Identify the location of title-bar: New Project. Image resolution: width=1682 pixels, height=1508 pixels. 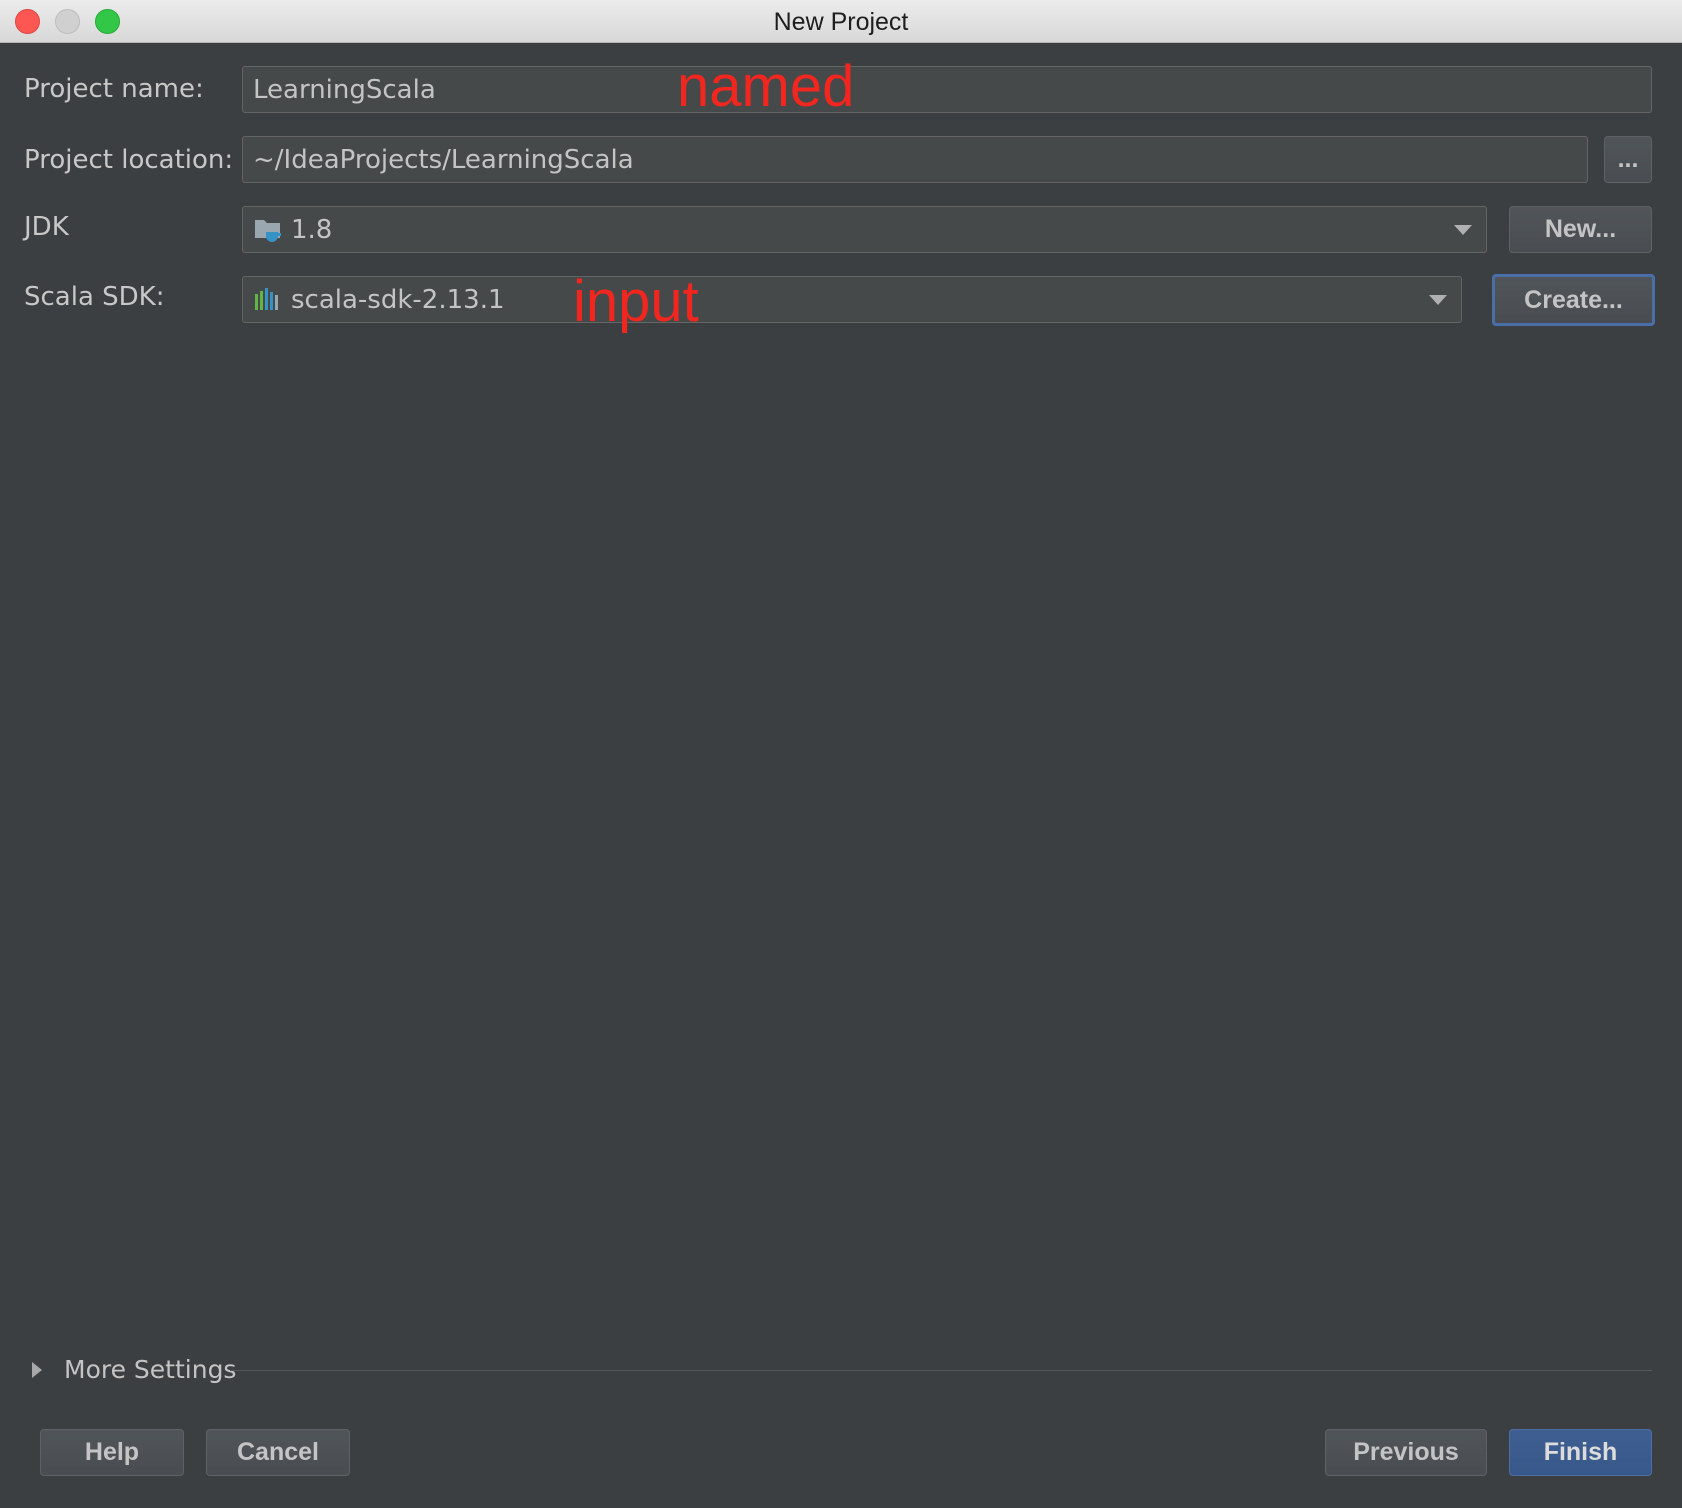
(841, 21).